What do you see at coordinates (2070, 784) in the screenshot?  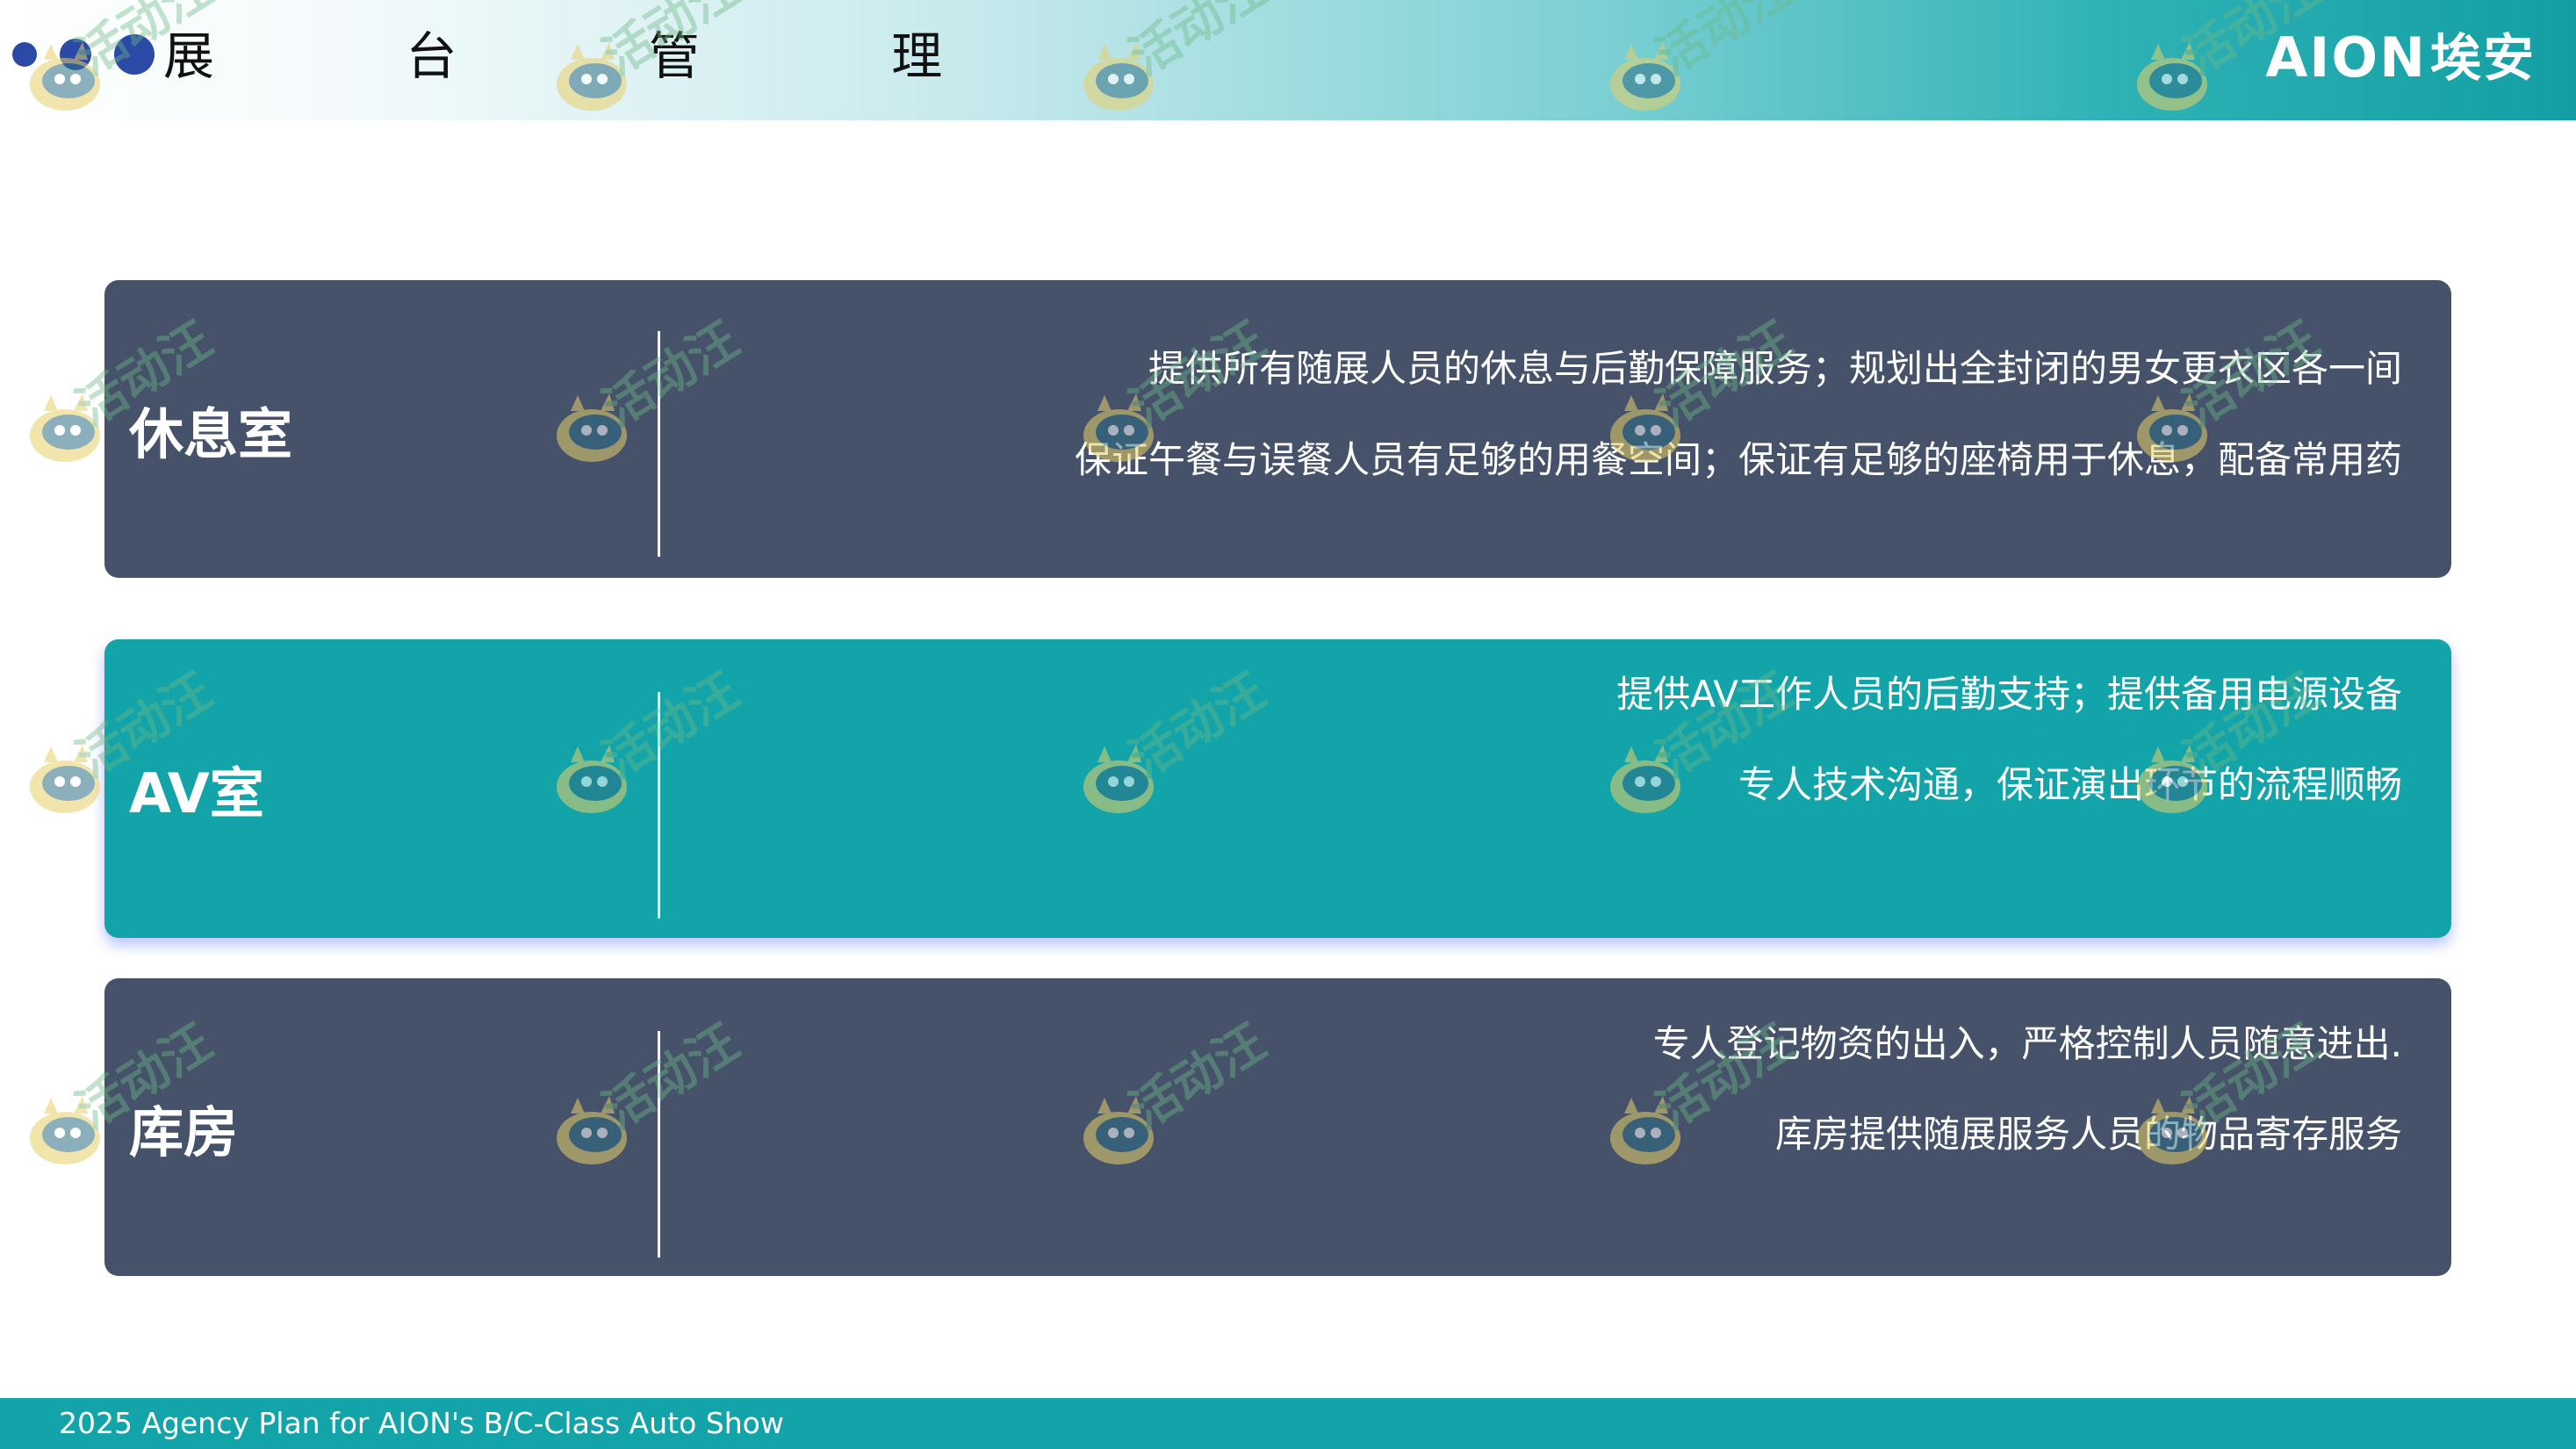 I see `card-description-line: 专人技术沟通，保证演出环节的流程顺畅` at bounding box center [2070, 784].